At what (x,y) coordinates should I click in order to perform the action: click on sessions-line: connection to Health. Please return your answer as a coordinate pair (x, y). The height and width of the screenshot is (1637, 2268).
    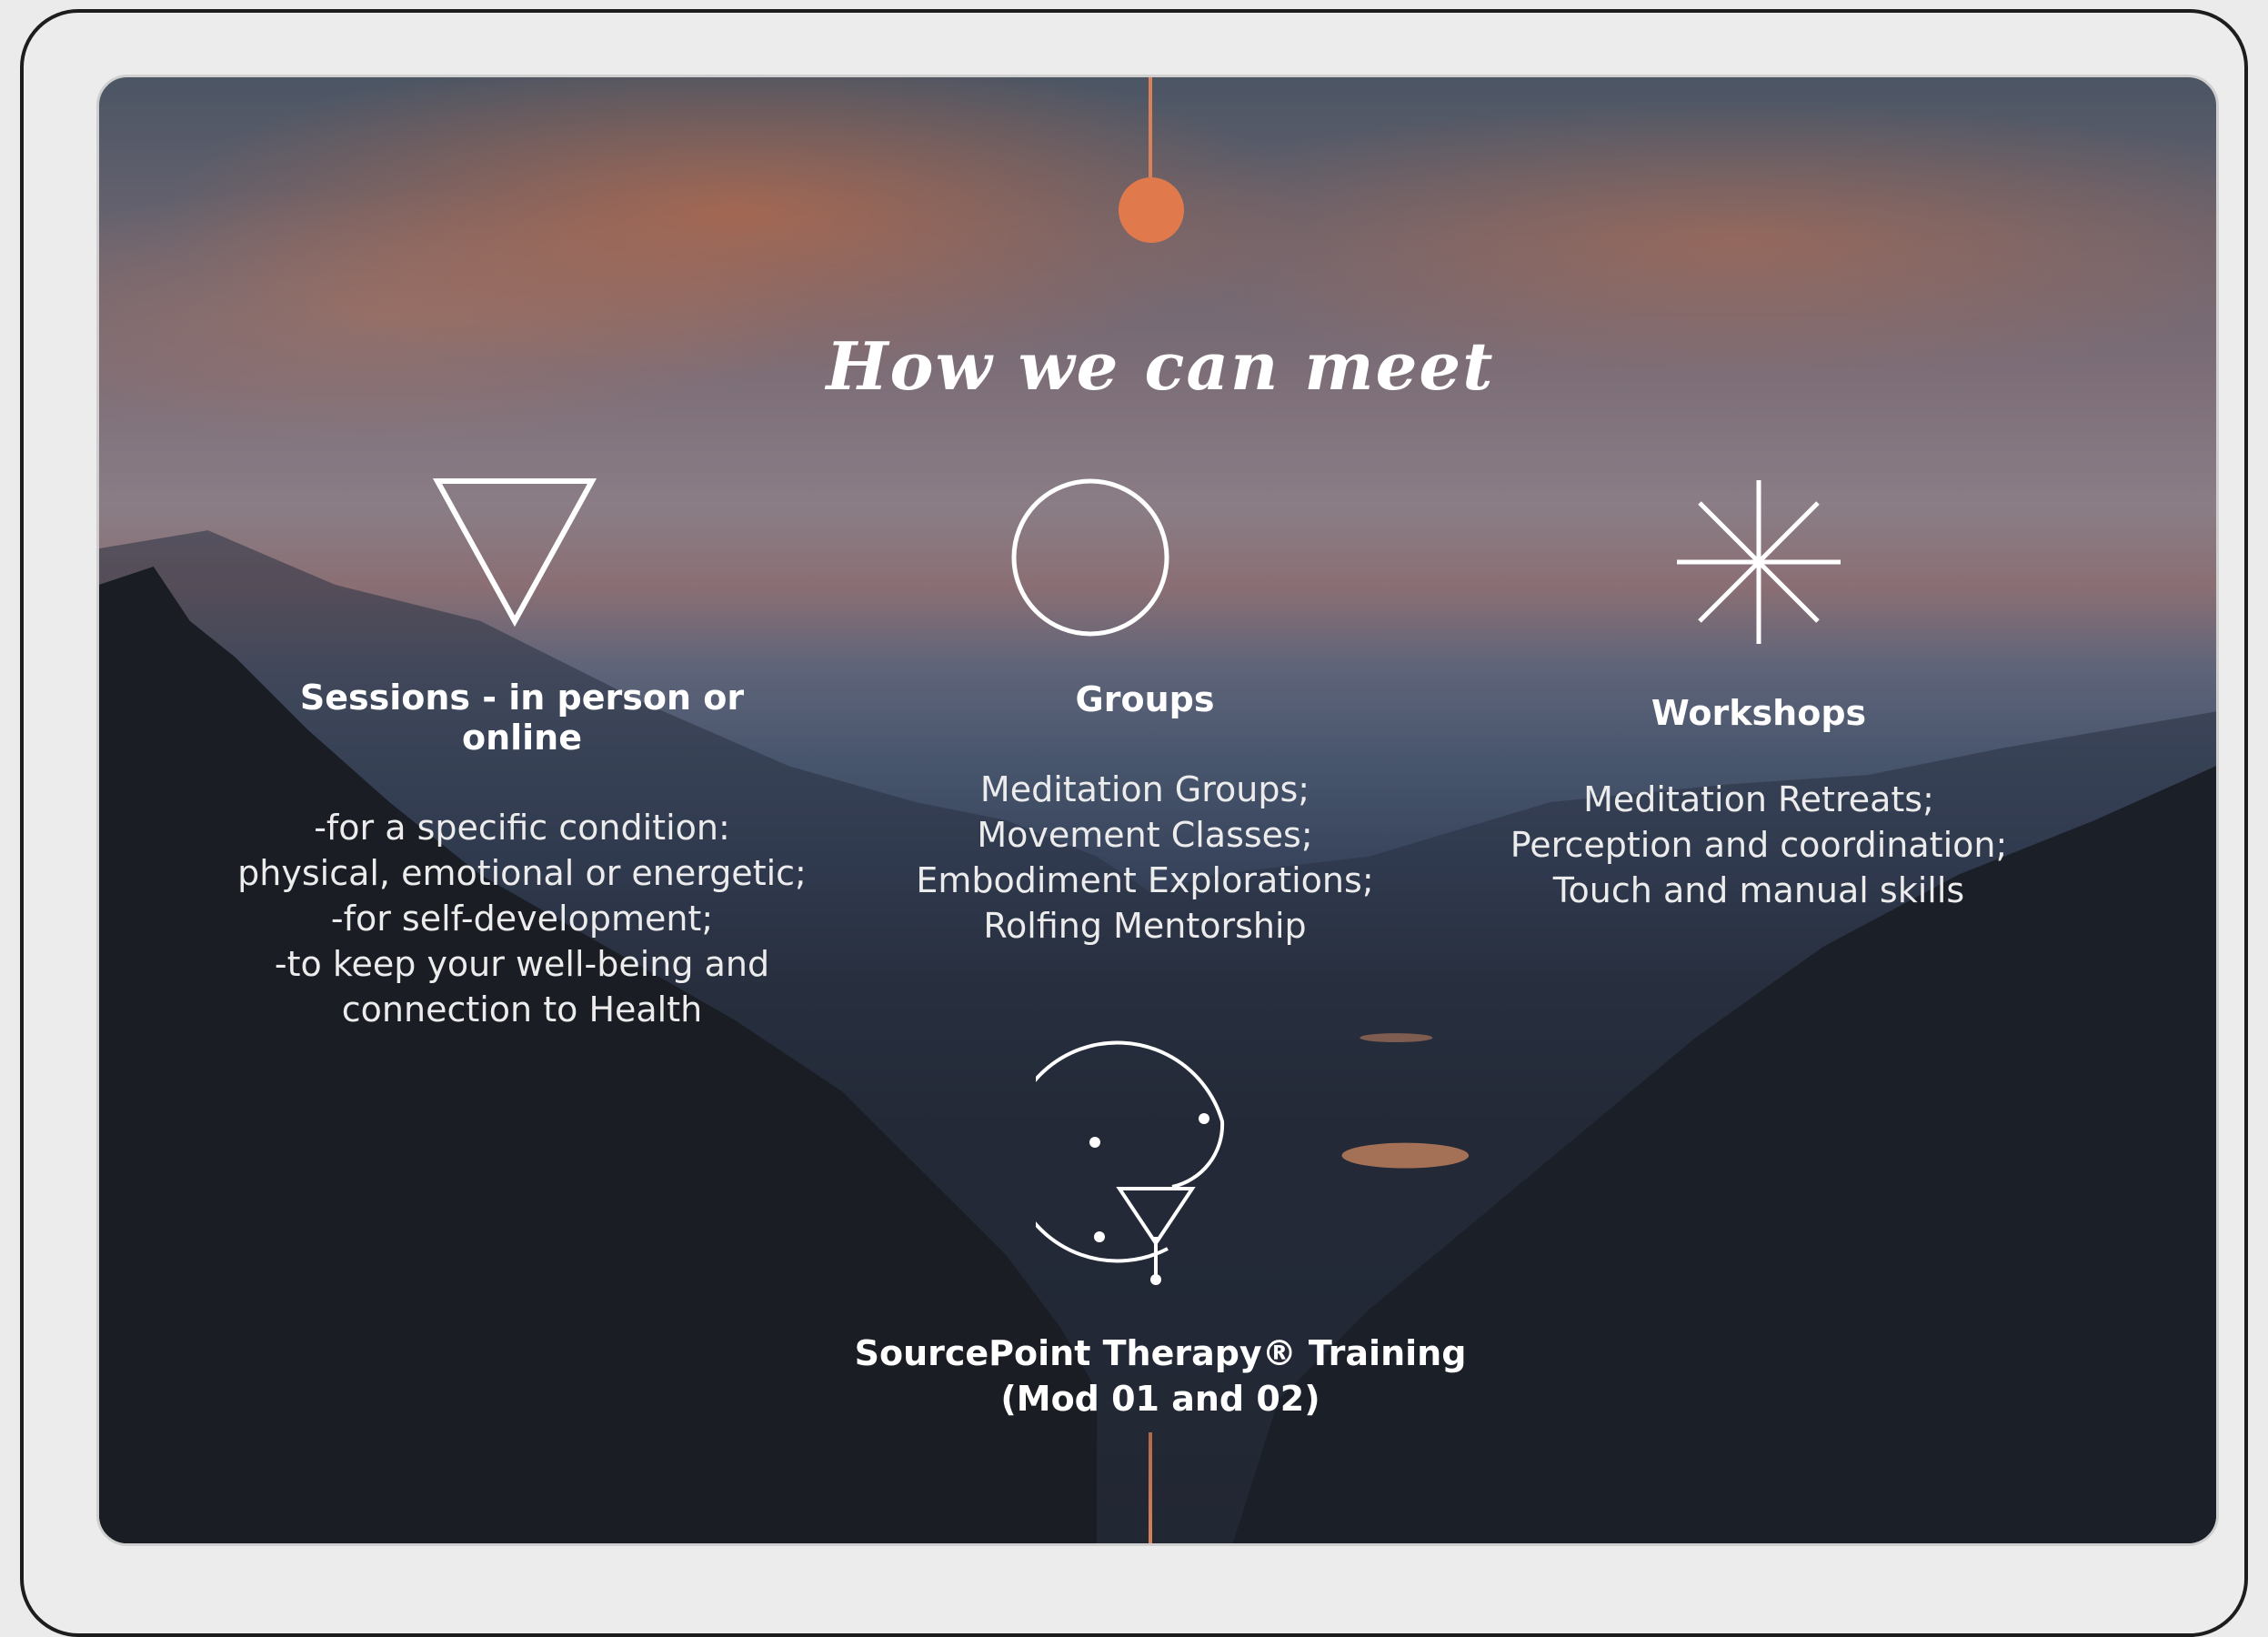
    Looking at the image, I should click on (522, 1009).